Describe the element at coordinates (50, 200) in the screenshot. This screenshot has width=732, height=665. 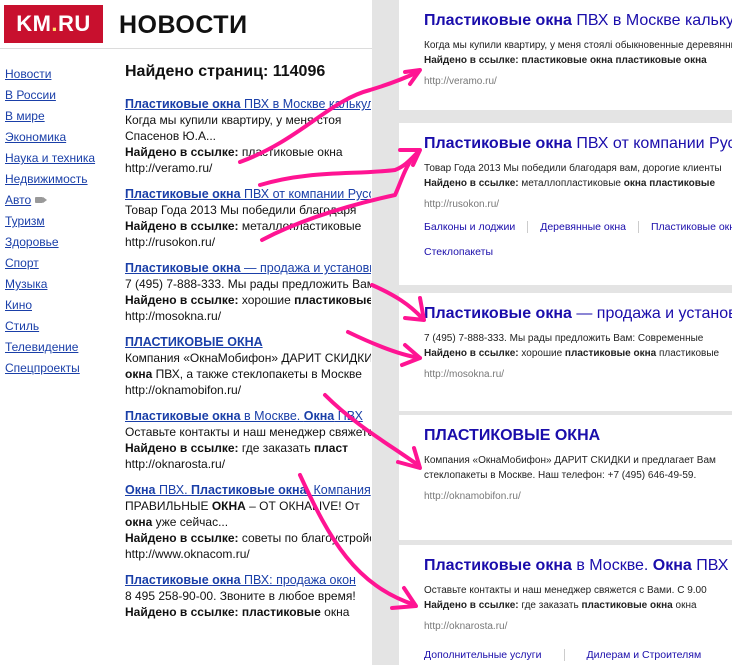
I see `nav-item: Авто` at that location.